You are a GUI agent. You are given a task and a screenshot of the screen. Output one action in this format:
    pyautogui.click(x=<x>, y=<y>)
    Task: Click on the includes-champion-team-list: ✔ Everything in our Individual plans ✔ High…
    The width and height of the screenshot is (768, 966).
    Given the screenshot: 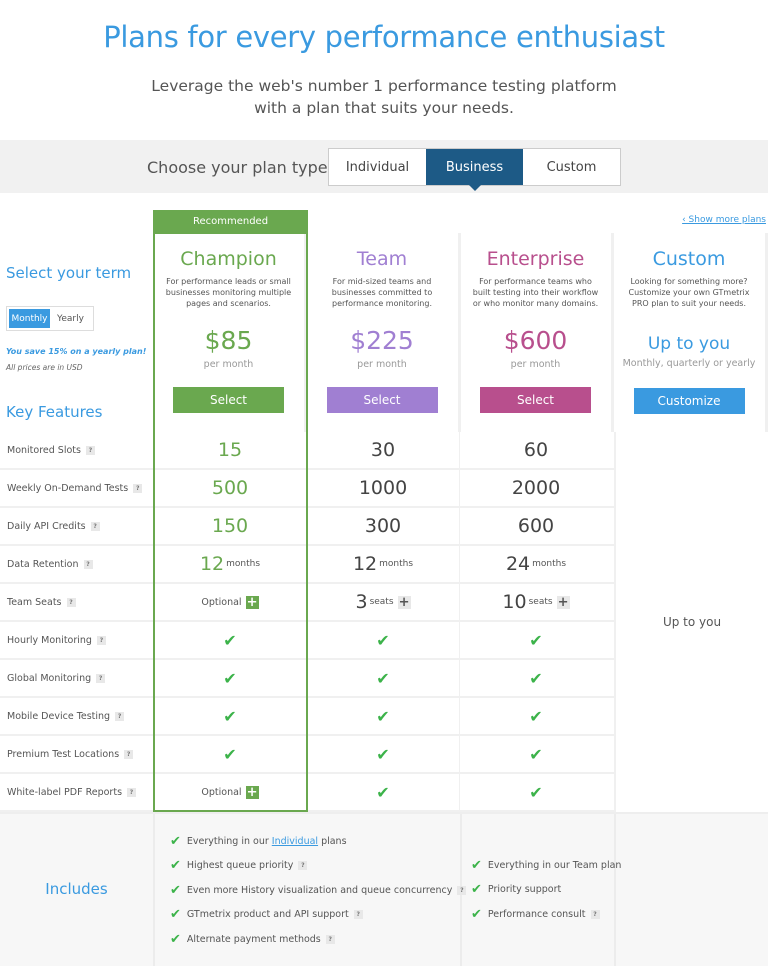 What is the action you would take?
    pyautogui.click(x=318, y=890)
    